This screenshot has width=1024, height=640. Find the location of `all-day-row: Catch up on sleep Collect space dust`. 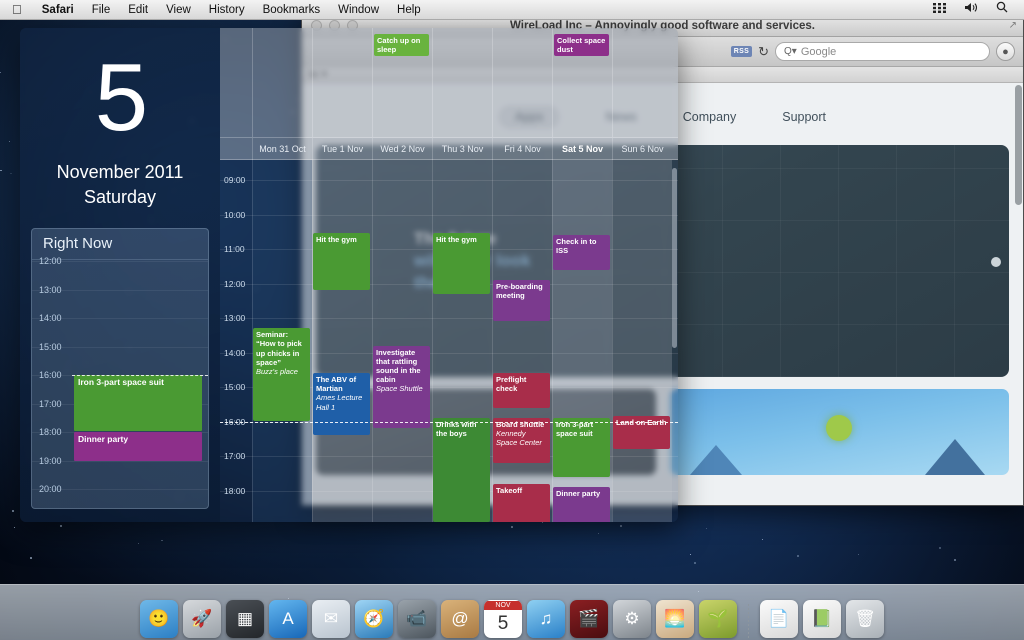

all-day-row: Catch up on sleep Collect space dust is located at coordinates (449, 83).